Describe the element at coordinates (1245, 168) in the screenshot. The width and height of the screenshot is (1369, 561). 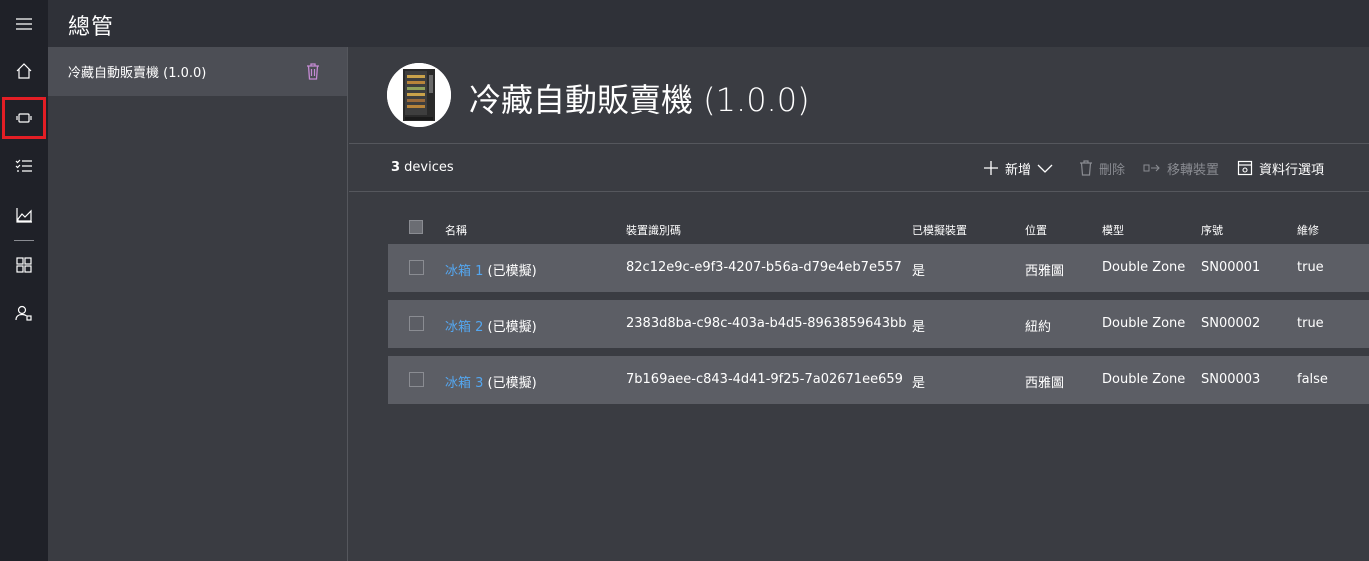
I see `column-options-icon` at that location.